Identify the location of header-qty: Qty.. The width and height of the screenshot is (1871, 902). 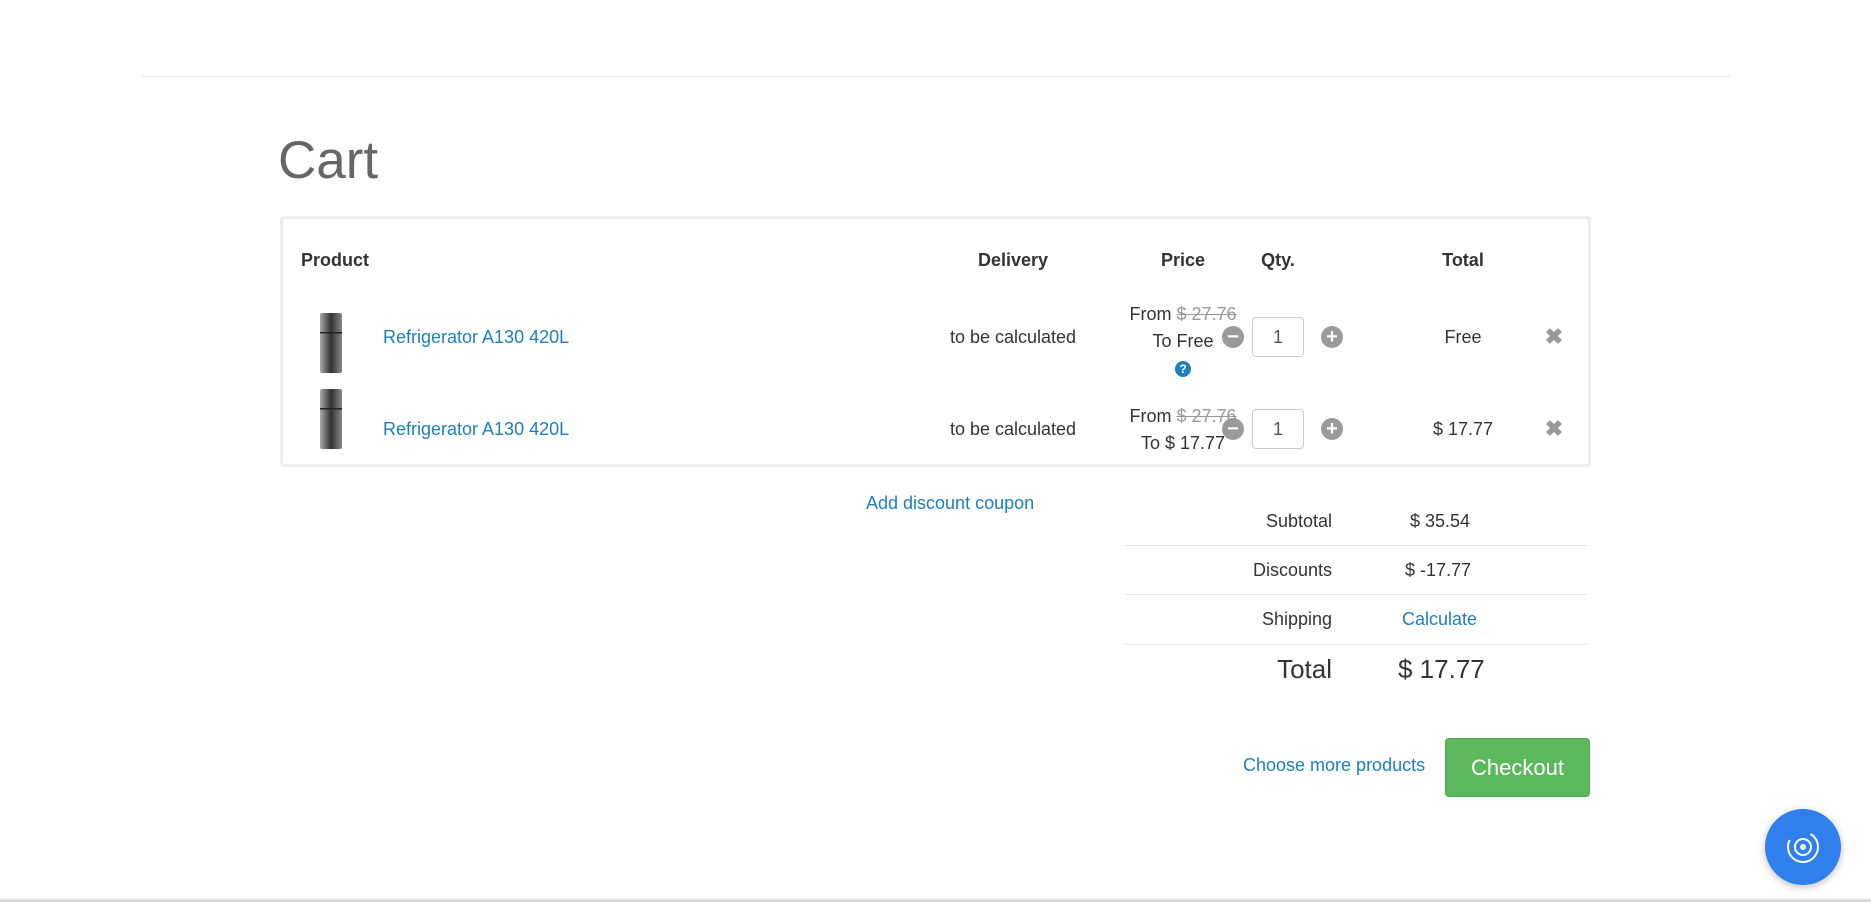
(1278, 260).